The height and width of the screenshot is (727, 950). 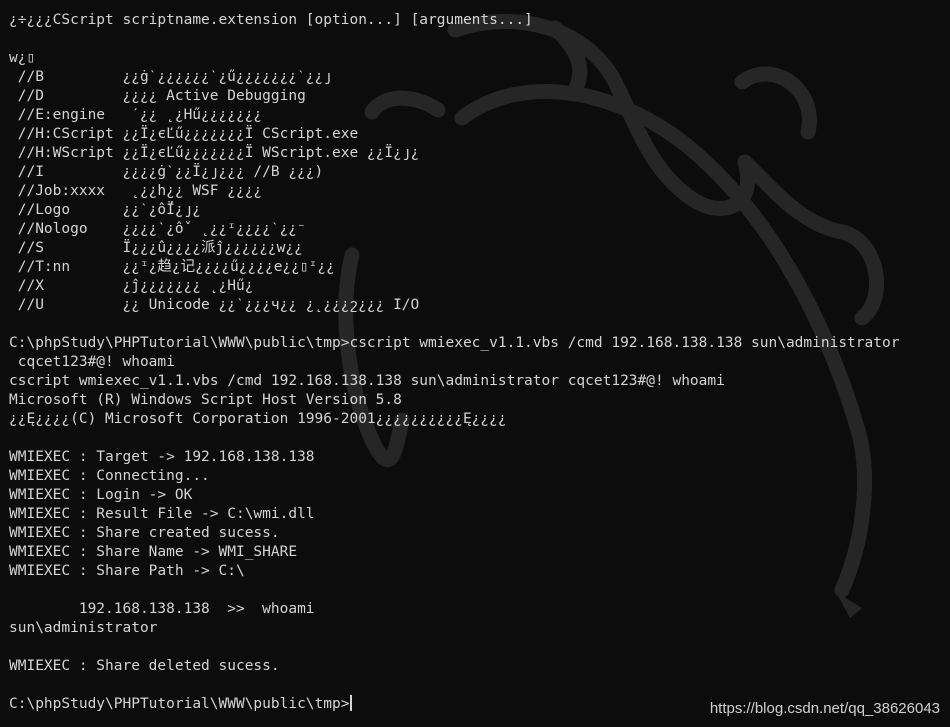 What do you see at coordinates (153, 552) in the screenshot?
I see `terminal-line: WMIEXEC : Share Name -> WMI_SHARE` at bounding box center [153, 552].